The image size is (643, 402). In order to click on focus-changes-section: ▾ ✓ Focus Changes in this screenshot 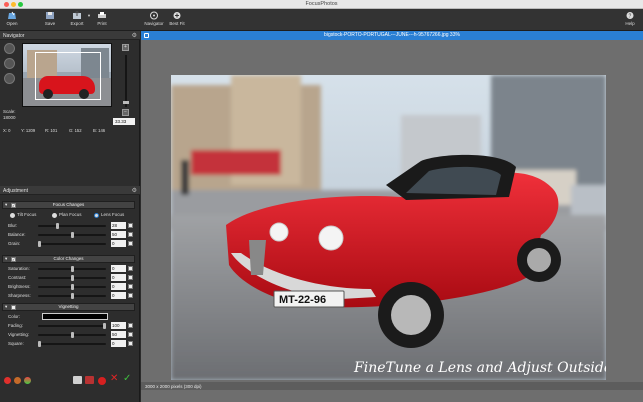, I will do `click(68, 205)`.